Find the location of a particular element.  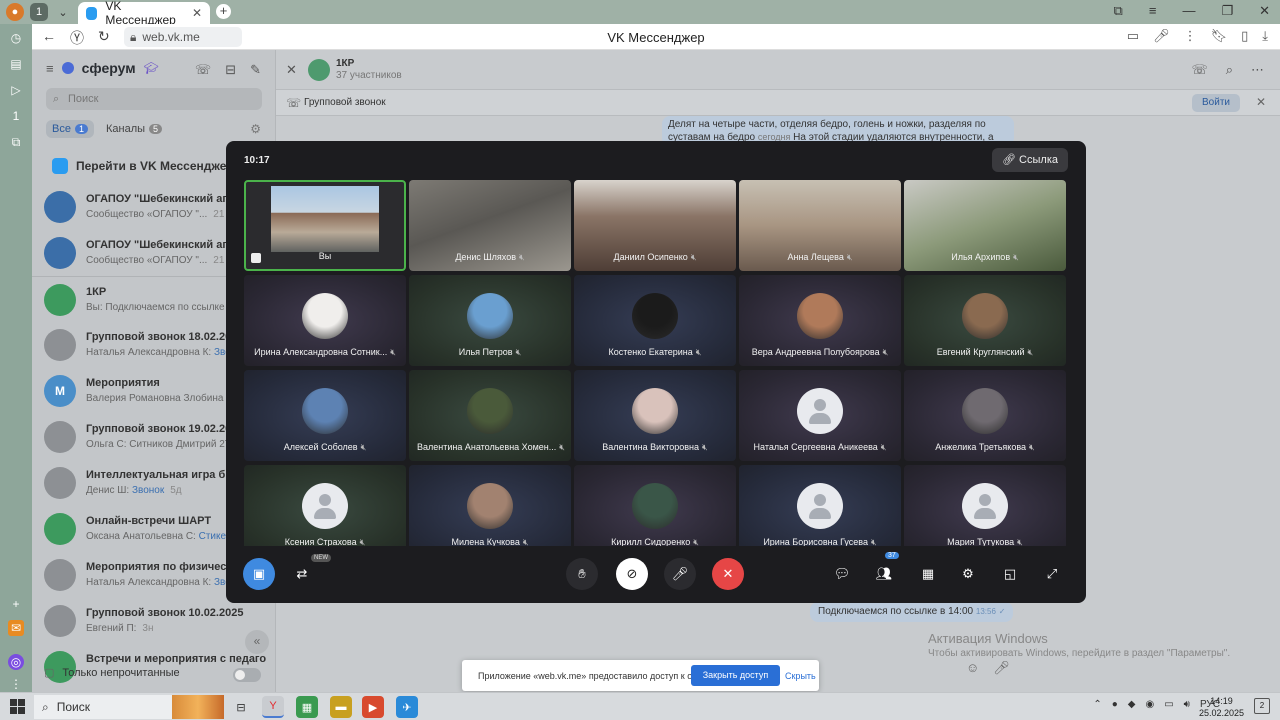

alice-icon: ◎ is located at coordinates (16, 662).